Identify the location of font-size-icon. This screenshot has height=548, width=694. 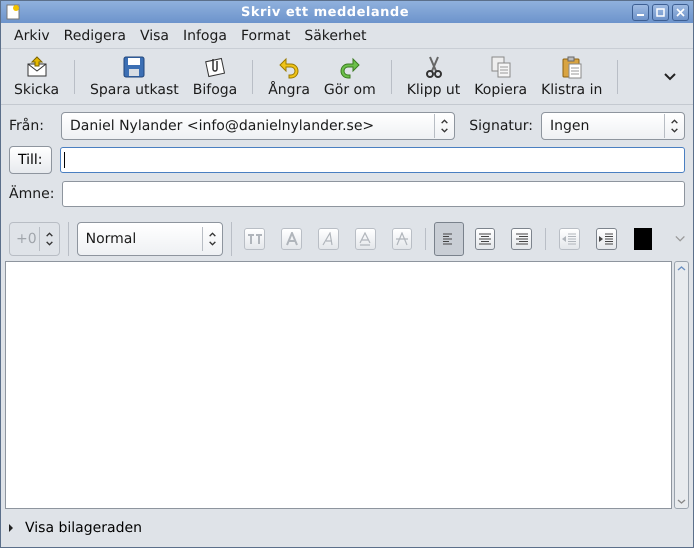
(254, 239).